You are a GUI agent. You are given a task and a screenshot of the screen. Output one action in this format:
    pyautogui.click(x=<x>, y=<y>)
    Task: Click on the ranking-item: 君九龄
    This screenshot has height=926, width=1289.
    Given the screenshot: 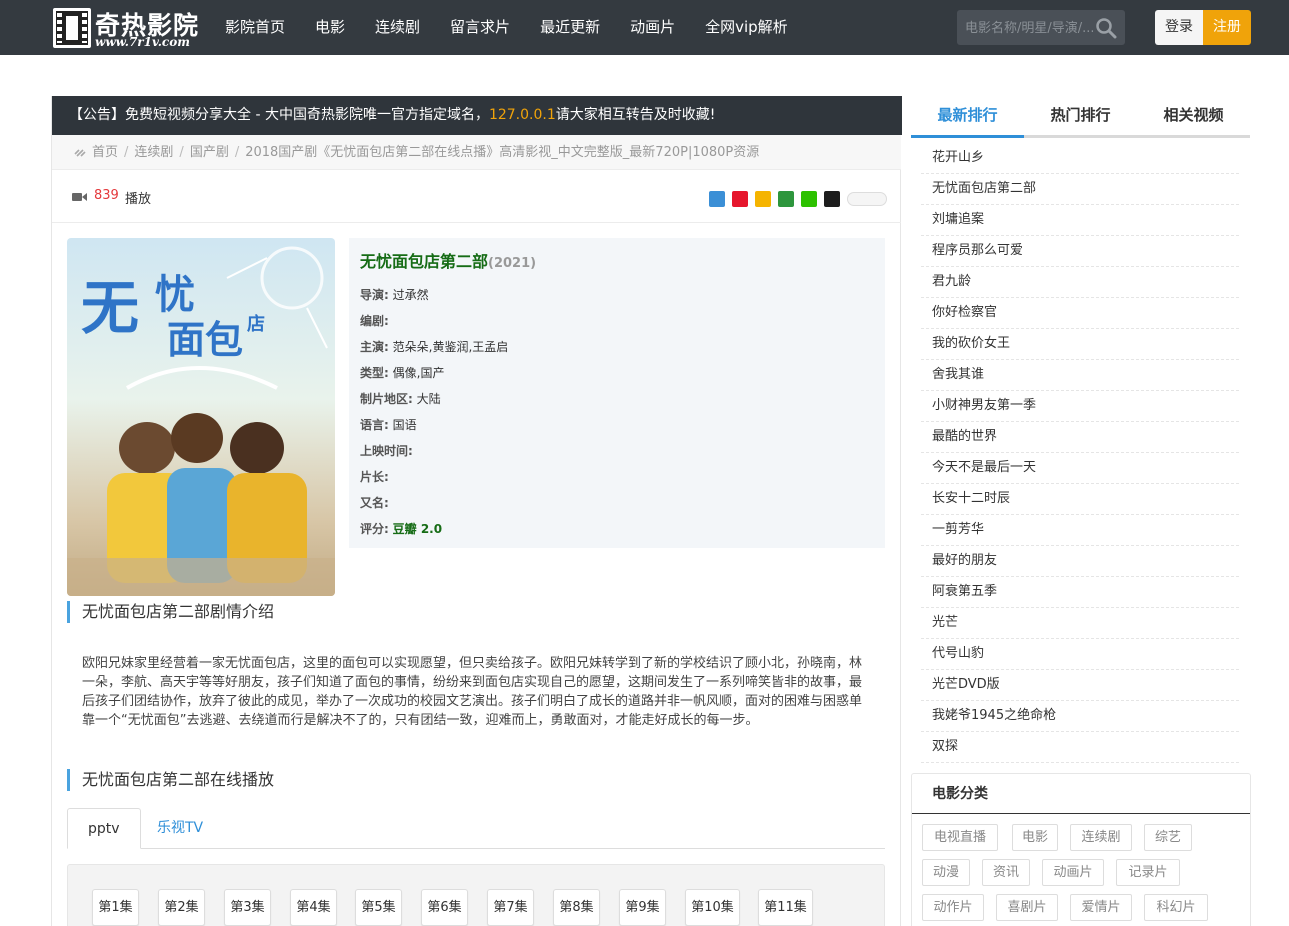 What is the action you would take?
    pyautogui.click(x=1080, y=282)
    